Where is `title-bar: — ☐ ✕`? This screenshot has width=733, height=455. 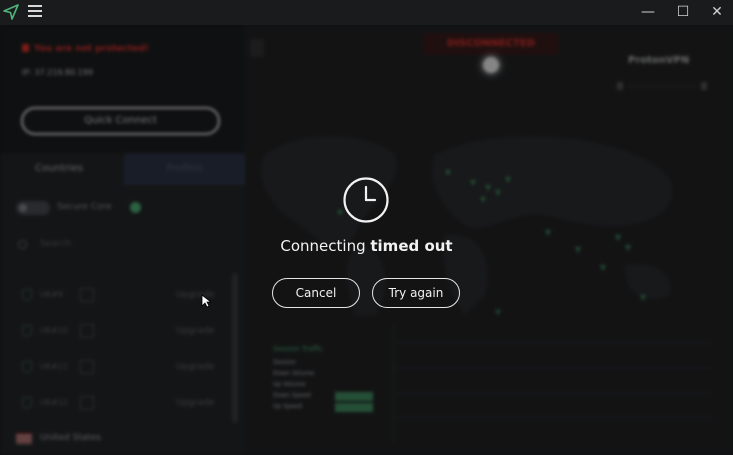
title-bar: — ☐ ✕ is located at coordinates (366, 12).